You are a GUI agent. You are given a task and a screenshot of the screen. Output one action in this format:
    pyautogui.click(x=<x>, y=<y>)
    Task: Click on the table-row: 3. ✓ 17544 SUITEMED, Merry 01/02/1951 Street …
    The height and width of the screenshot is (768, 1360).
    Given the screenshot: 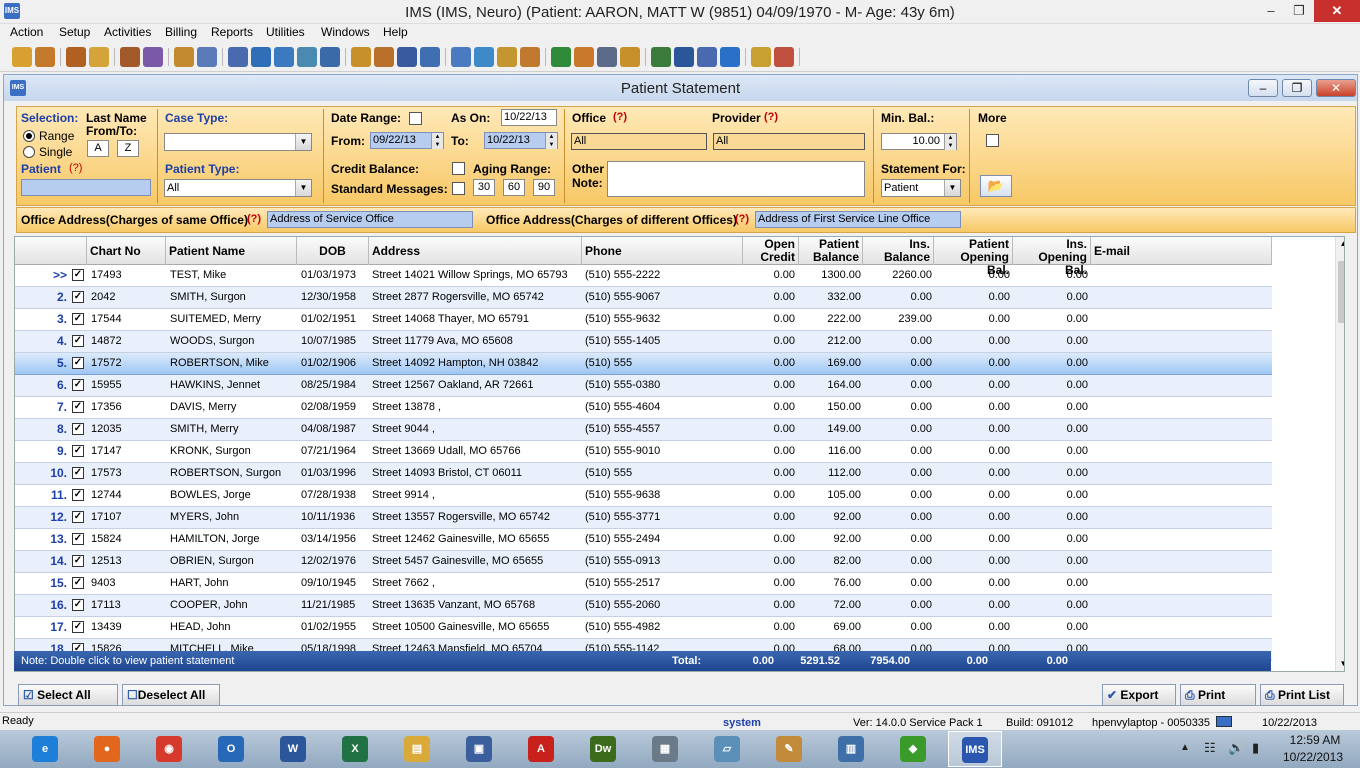 What is the action you would take?
    pyautogui.click(x=643, y=320)
    